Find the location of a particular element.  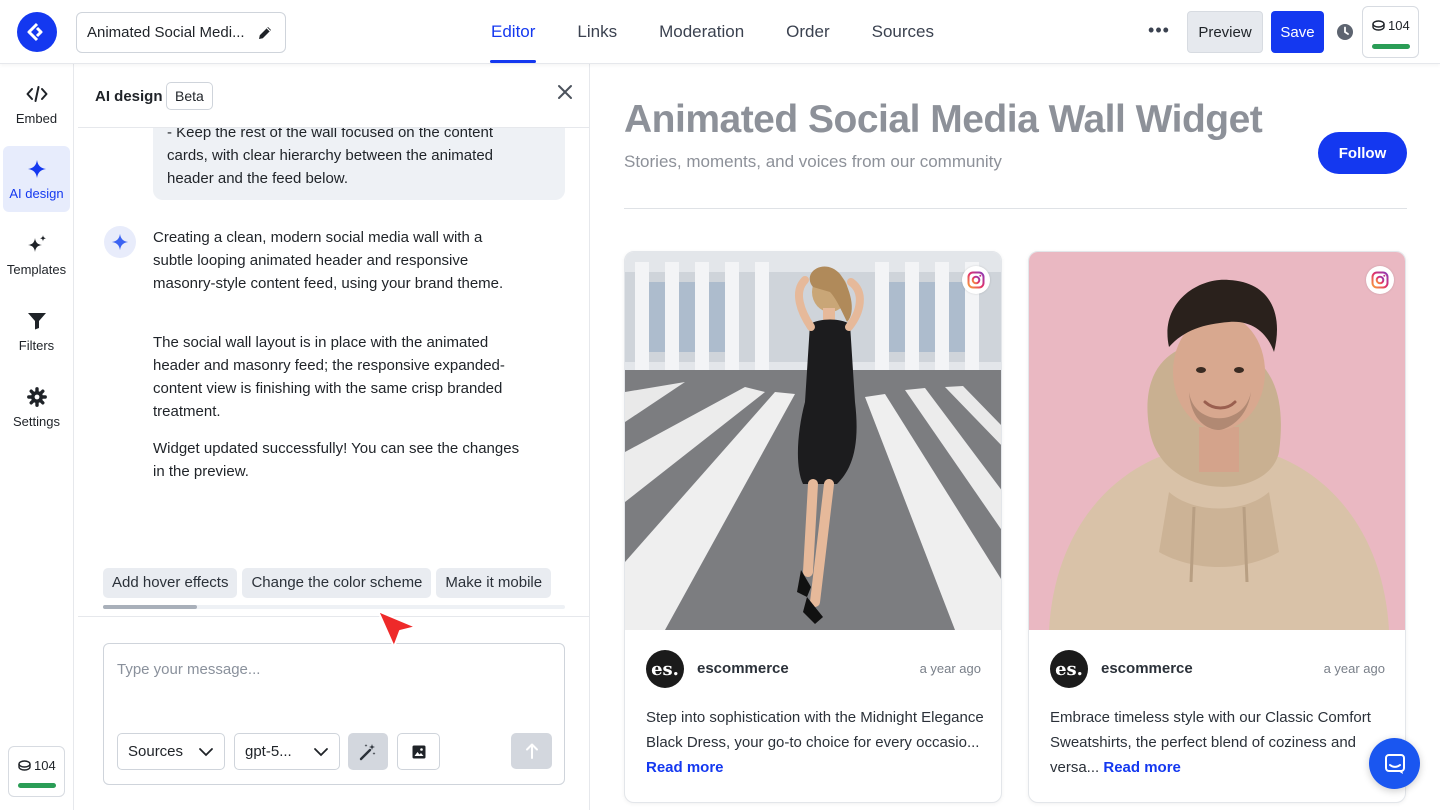

more-options-icon: ••• is located at coordinates (1159, 32).